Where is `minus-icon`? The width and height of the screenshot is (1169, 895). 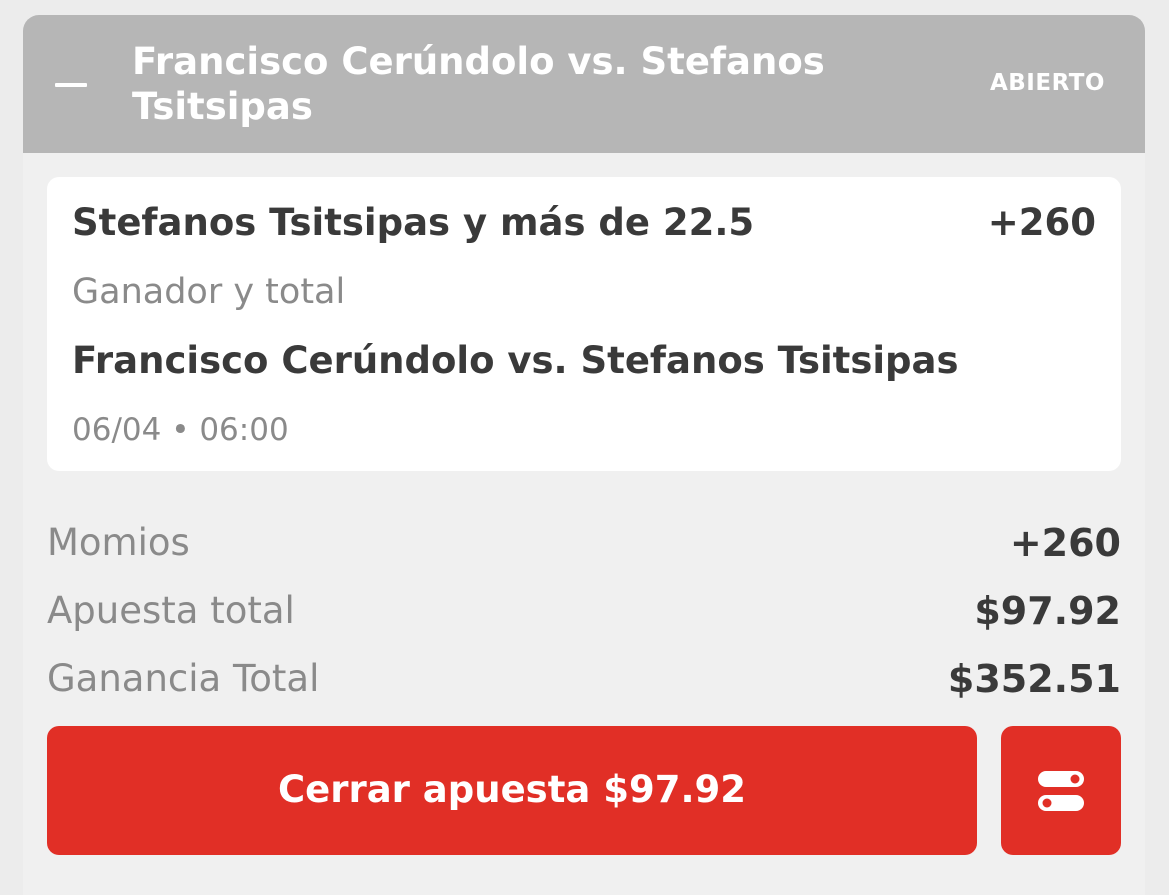 minus-icon is located at coordinates (71, 85).